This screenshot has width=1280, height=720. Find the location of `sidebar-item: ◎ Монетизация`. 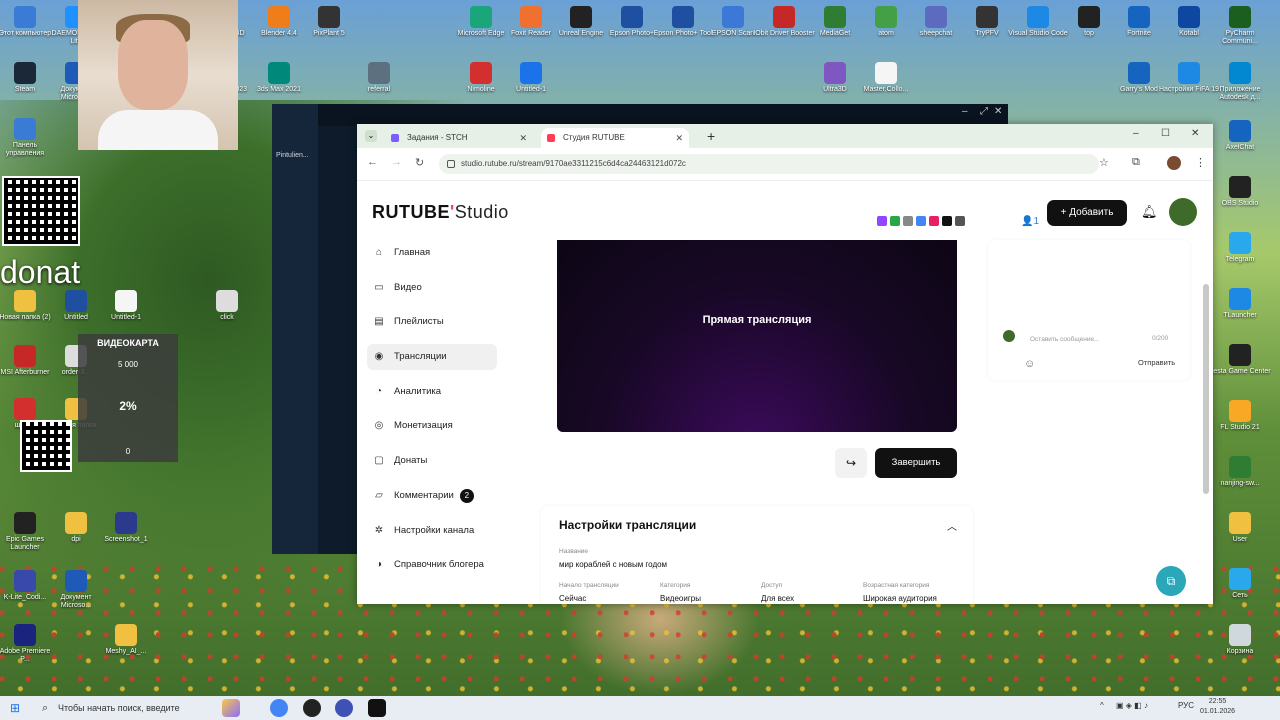

sidebar-item: ◎ Монетизация is located at coordinates (432, 426).